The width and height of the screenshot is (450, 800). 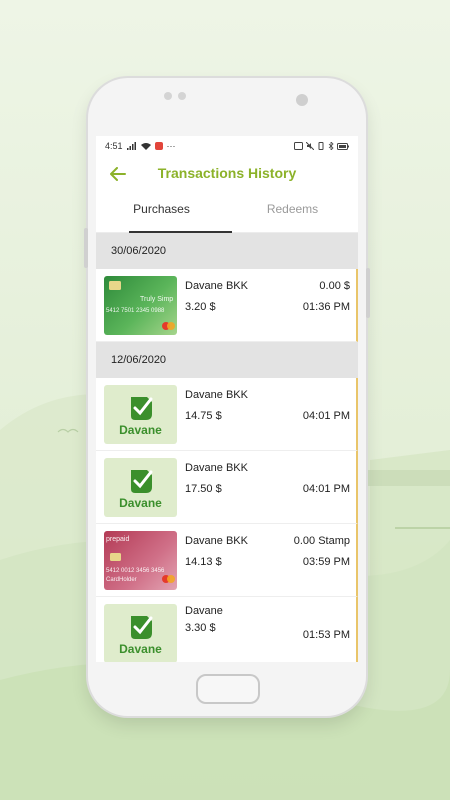 I want to click on page-title: Transactions History, so click(x=227, y=173).